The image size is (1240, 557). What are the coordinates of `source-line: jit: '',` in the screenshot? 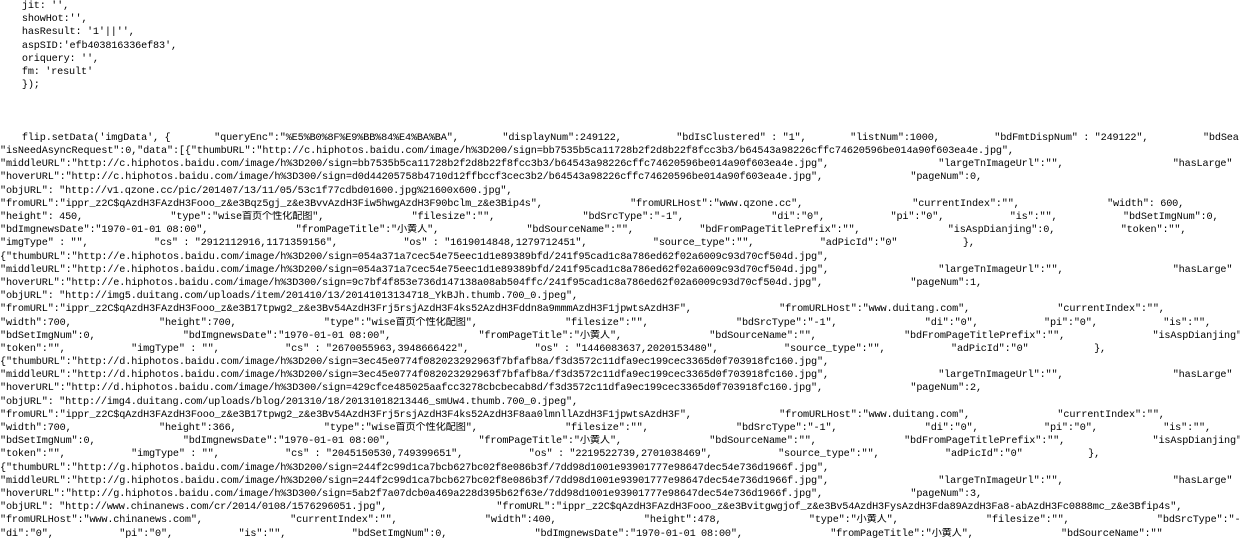 It's located at (35, 6).